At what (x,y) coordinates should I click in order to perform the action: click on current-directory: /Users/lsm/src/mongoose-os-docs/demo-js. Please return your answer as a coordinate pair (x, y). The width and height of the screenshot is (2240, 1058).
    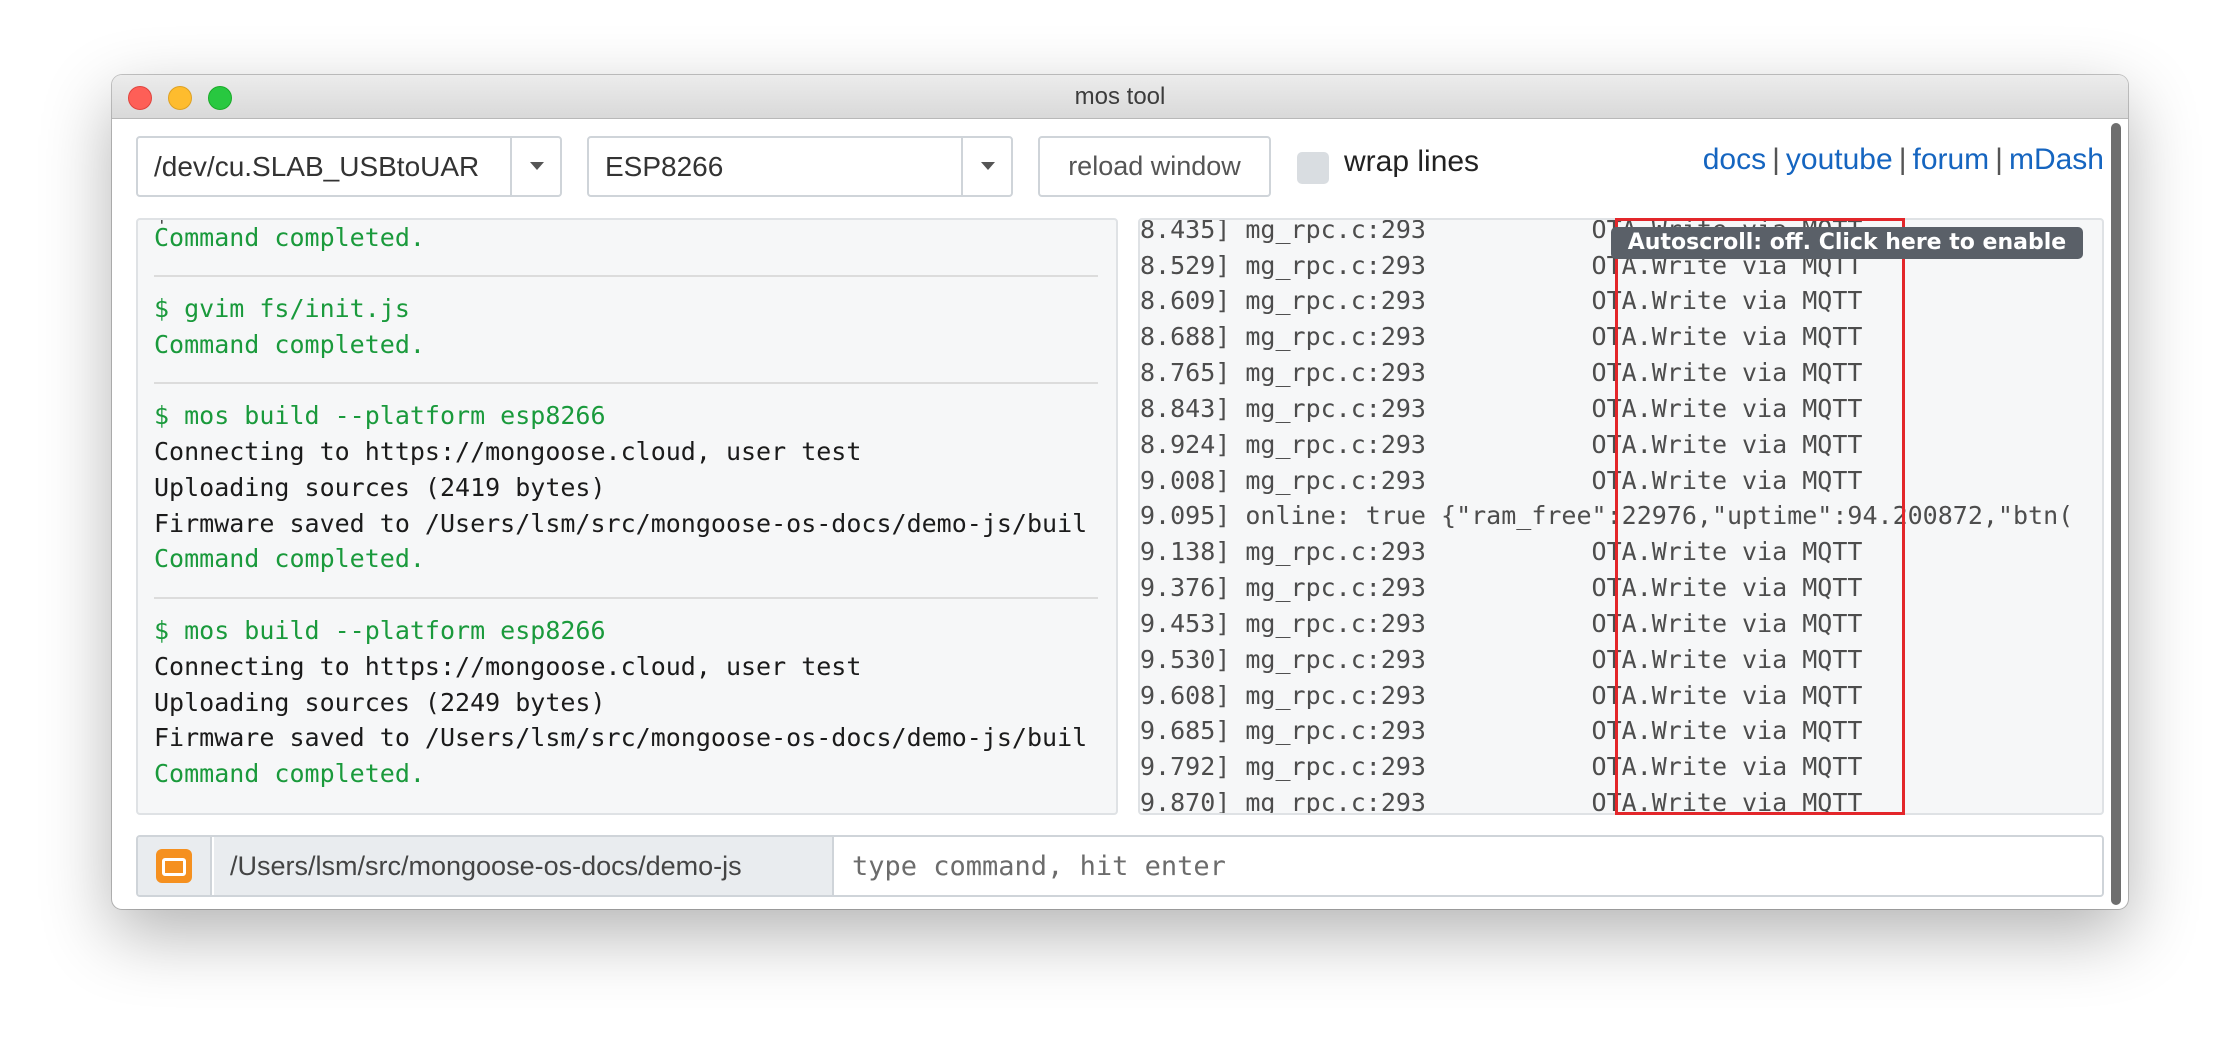
    Looking at the image, I should click on (524, 866).